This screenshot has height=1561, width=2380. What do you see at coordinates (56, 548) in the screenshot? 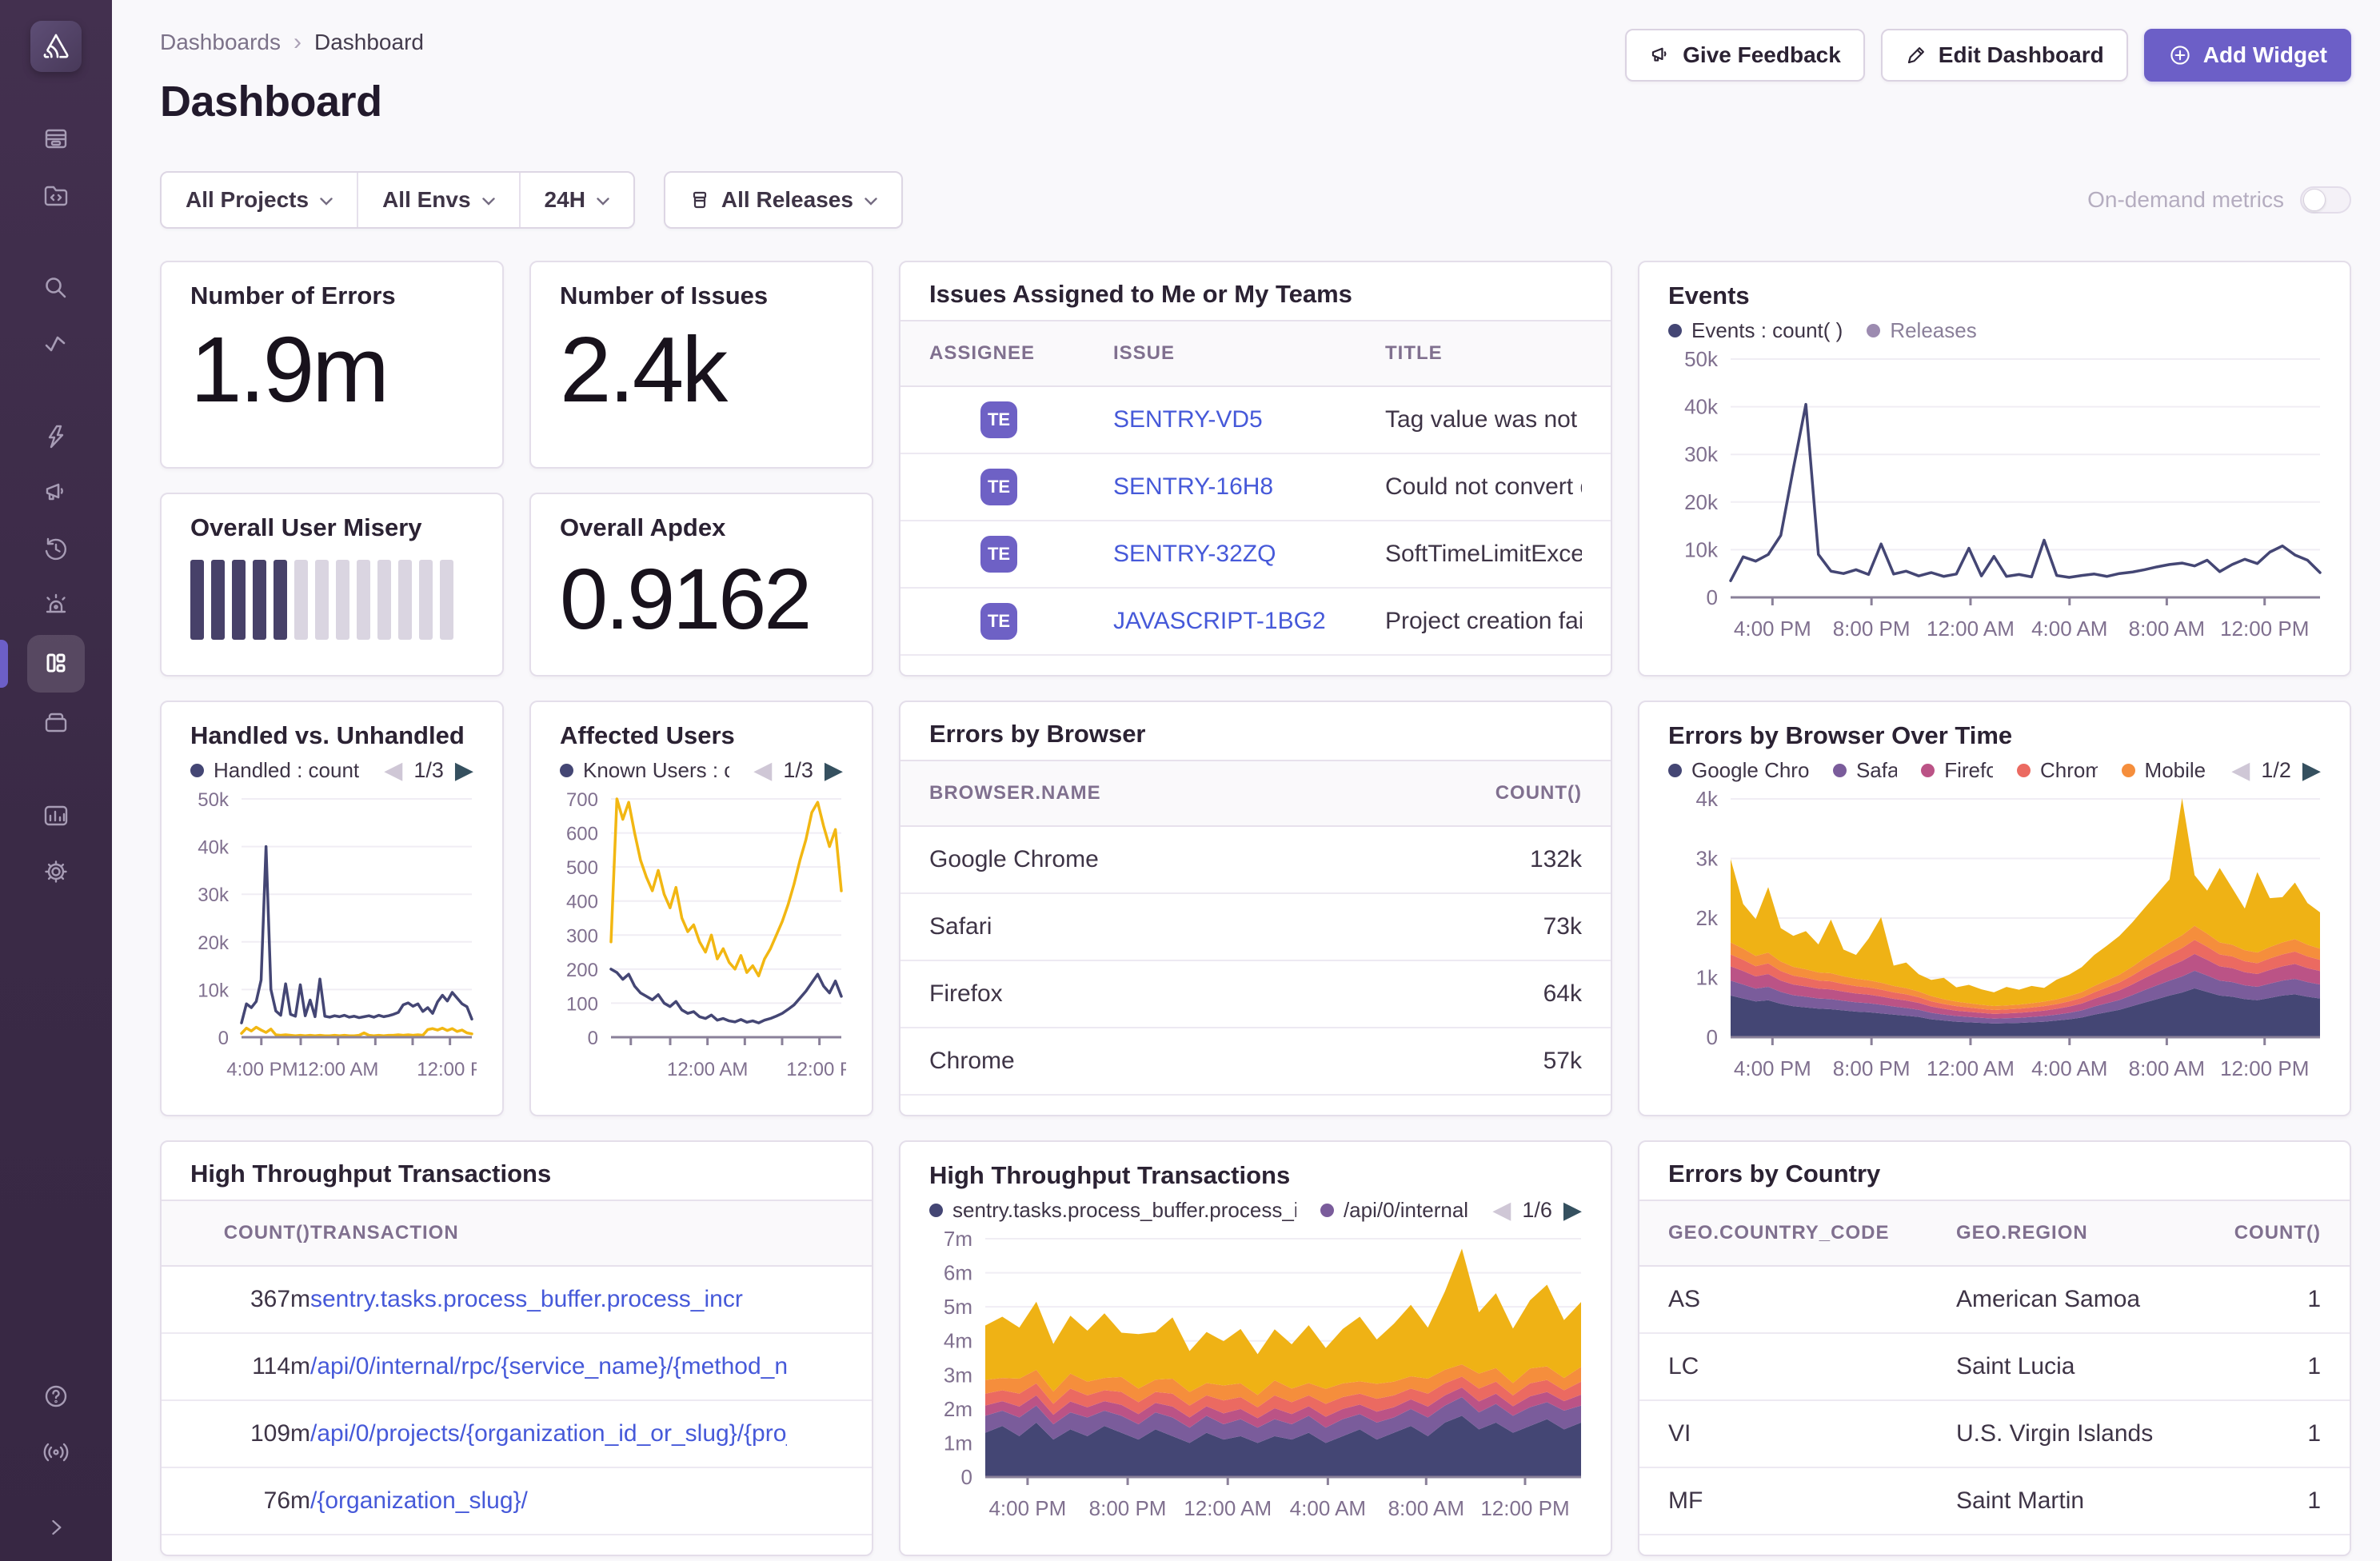
I see `sidebar-item-replays` at bounding box center [56, 548].